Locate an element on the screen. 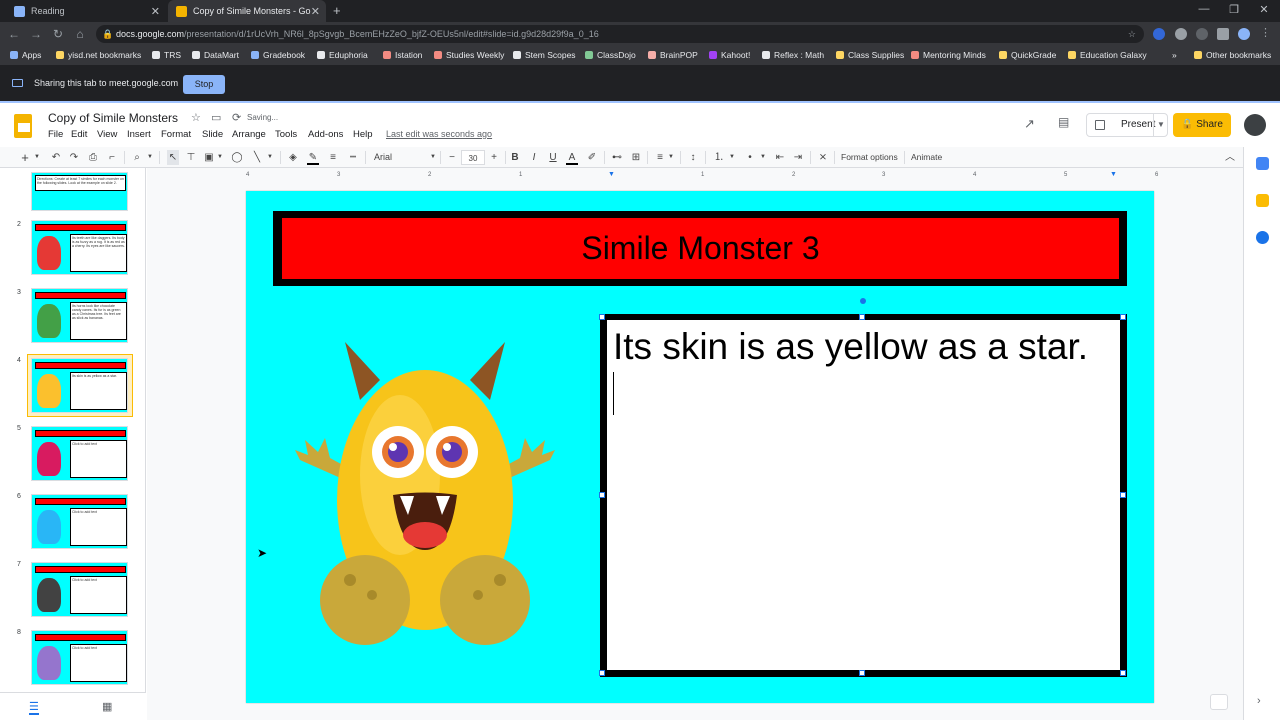  bookmark-star-icon: ☆ is located at coordinates (1132, 34).